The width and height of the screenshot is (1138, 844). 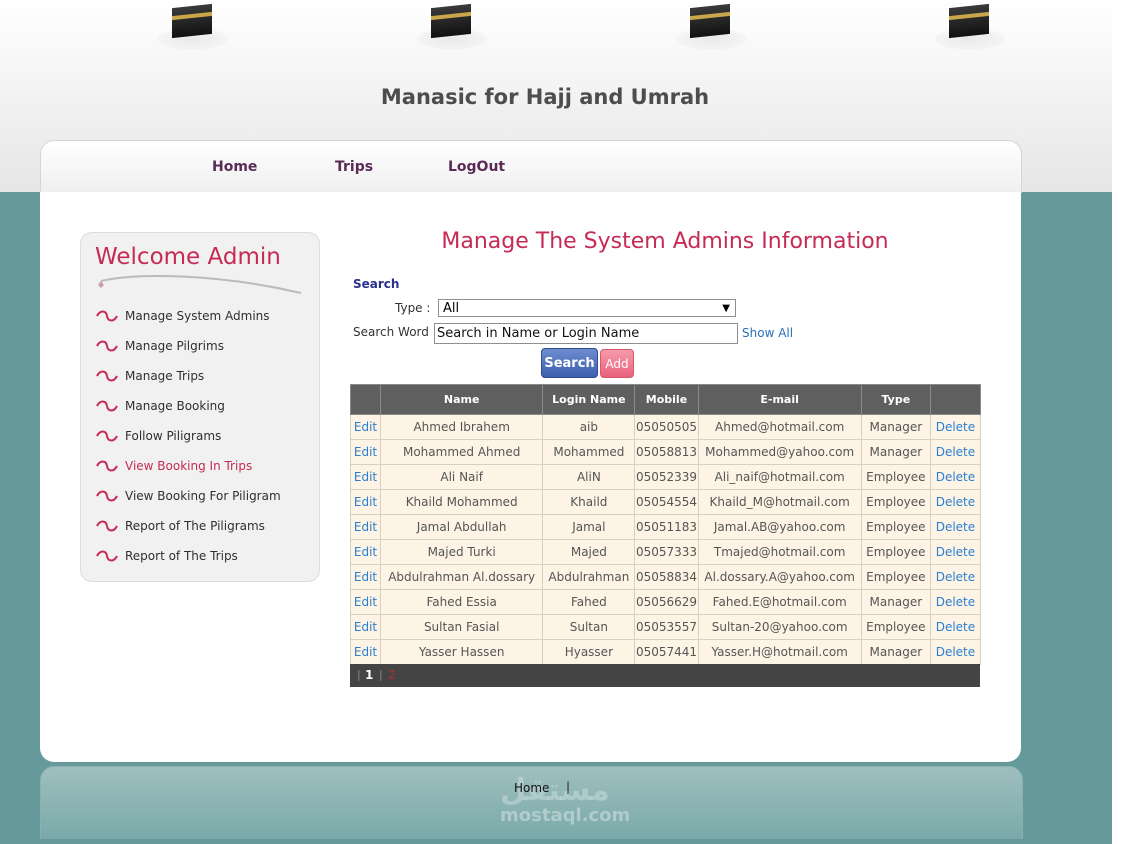 What do you see at coordinates (413, 308) in the screenshot?
I see `type-label: Type :` at bounding box center [413, 308].